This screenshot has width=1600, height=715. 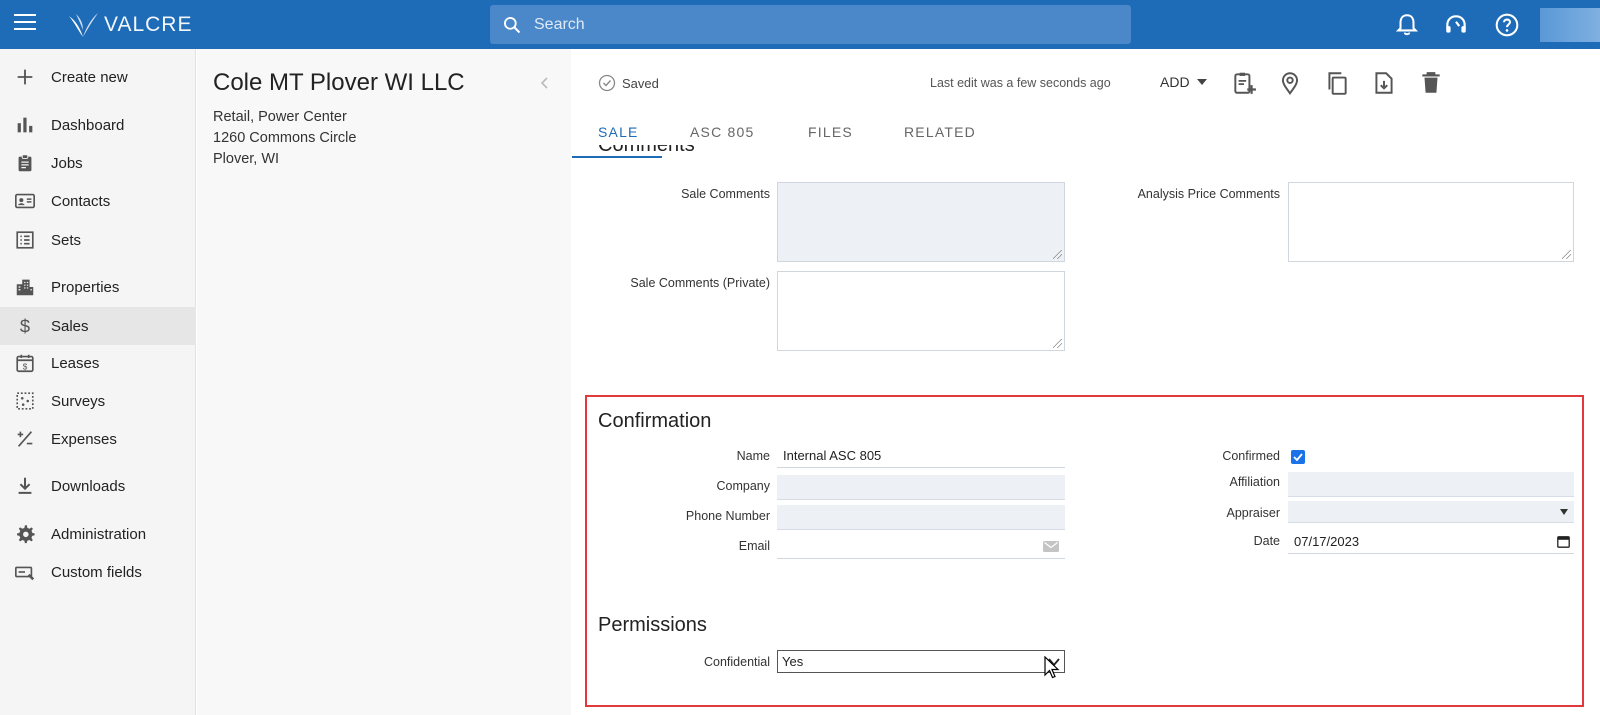 I want to click on confidential-select: Yes, so click(x=921, y=661).